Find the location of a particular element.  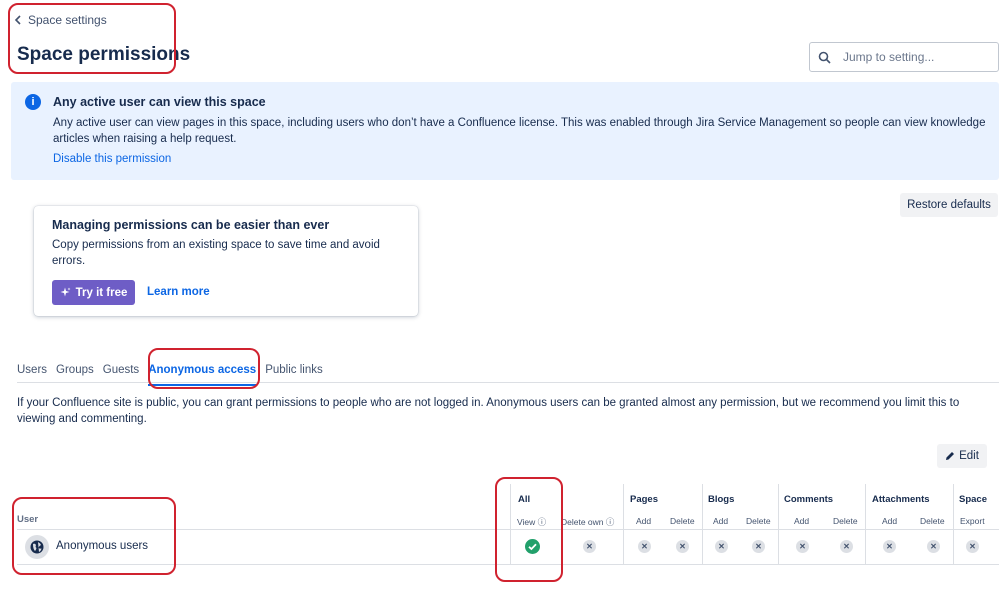

info-icon: i is located at coordinates (33, 102).